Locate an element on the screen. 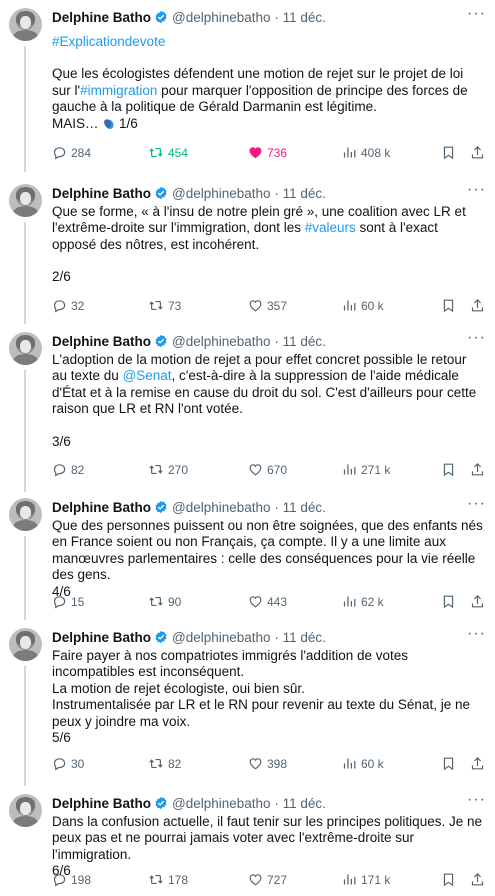 The image size is (495, 896). retweet-count: 454 is located at coordinates (178, 152).